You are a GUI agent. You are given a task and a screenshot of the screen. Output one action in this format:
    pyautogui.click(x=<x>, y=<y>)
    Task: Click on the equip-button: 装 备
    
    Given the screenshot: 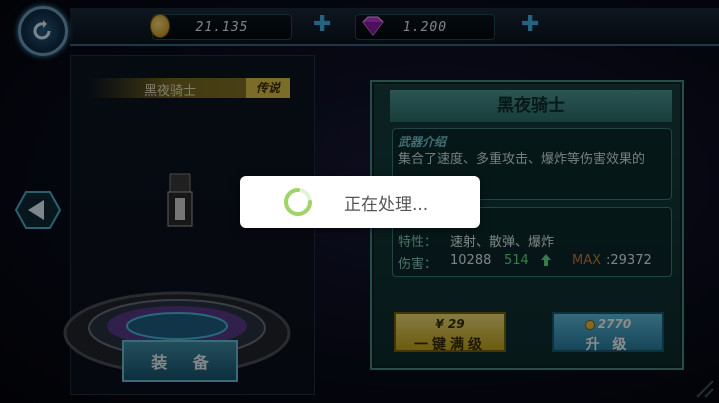 What is the action you would take?
    pyautogui.click(x=180, y=361)
    